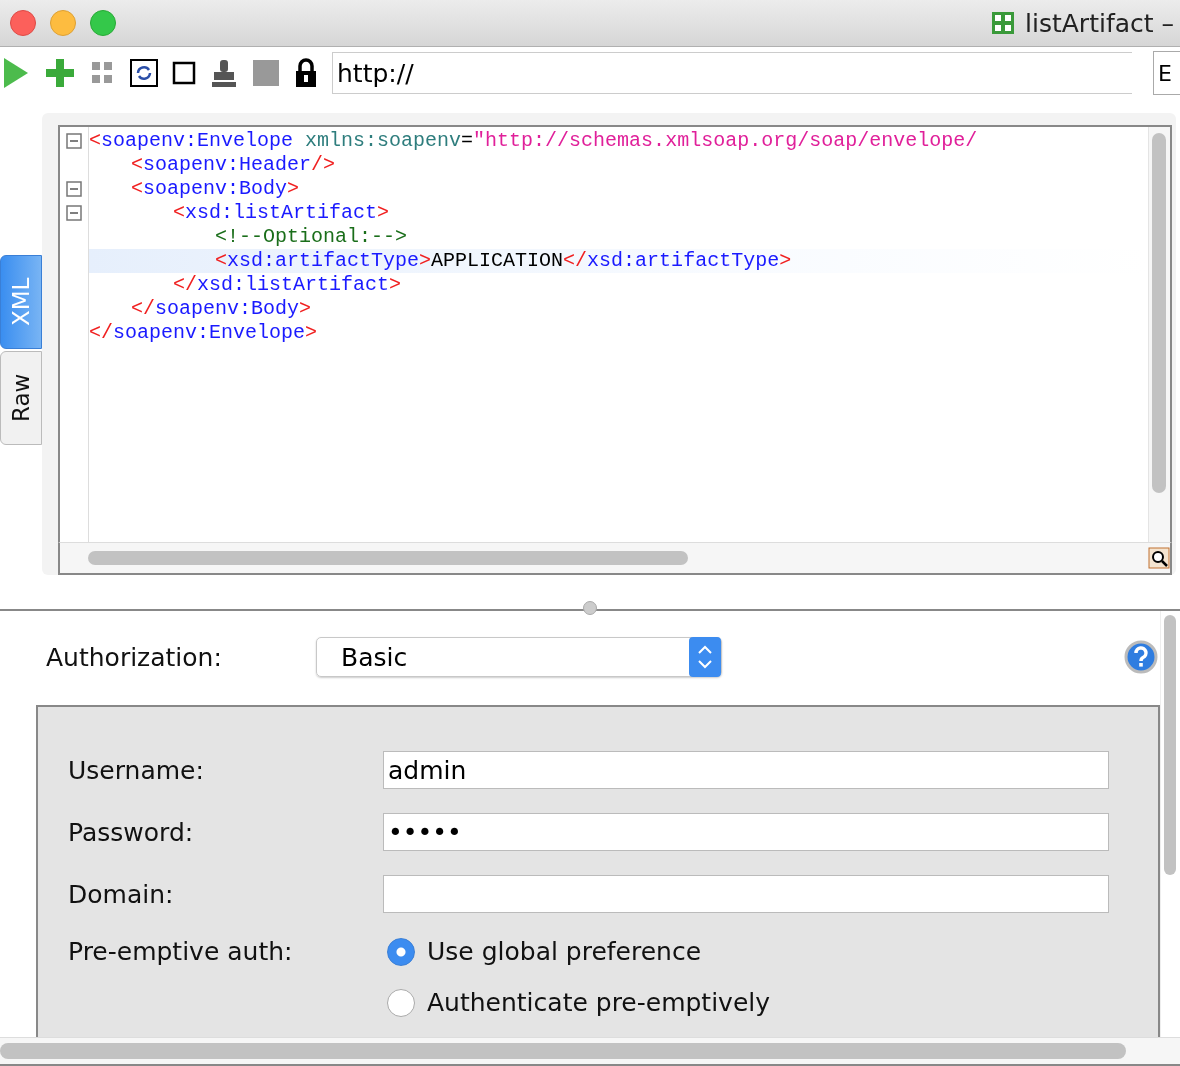  Describe the element at coordinates (746, 770) in the screenshot. I see `text-field: admin` at that location.